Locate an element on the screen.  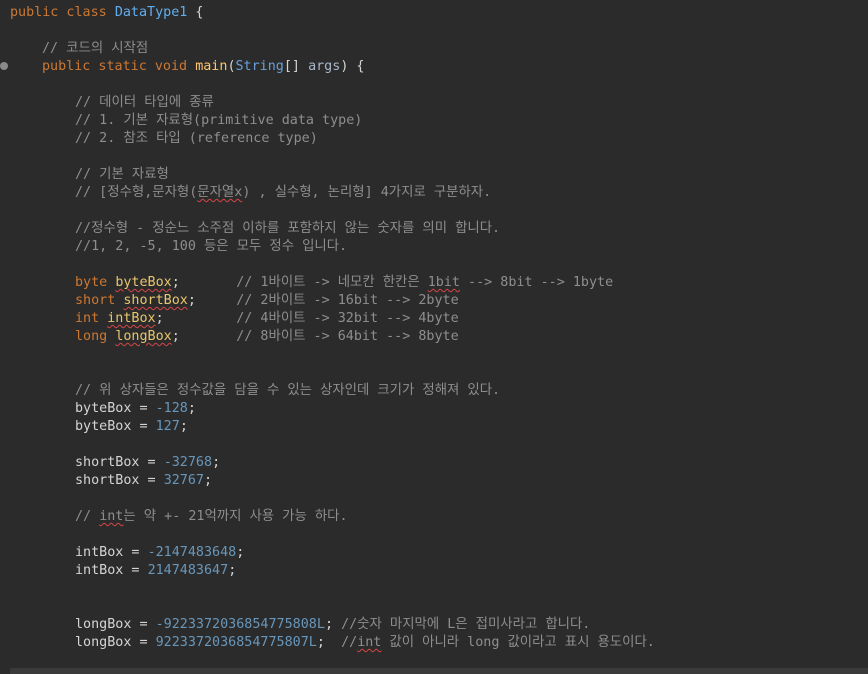
code-line: shortBox = -32768; is located at coordinates (147, 463).